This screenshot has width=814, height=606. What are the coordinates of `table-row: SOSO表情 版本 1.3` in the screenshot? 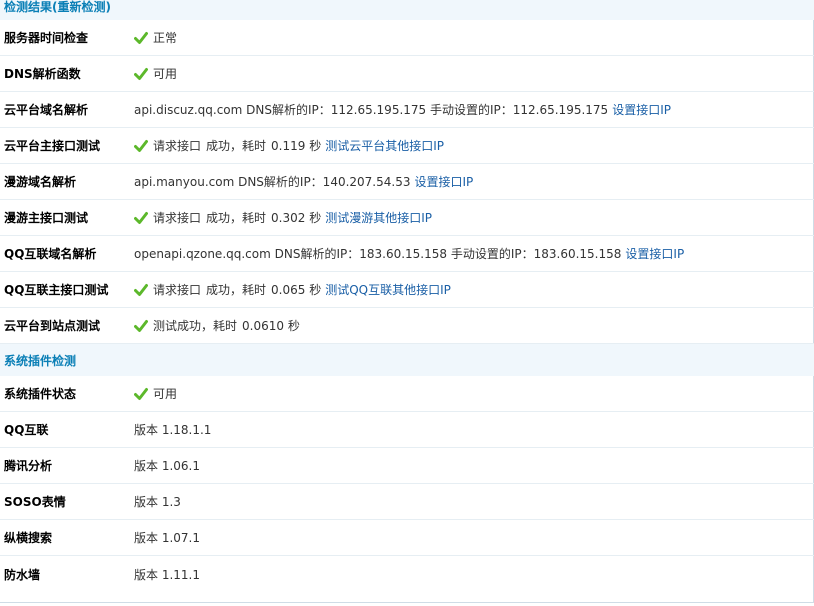 It's located at (407, 502).